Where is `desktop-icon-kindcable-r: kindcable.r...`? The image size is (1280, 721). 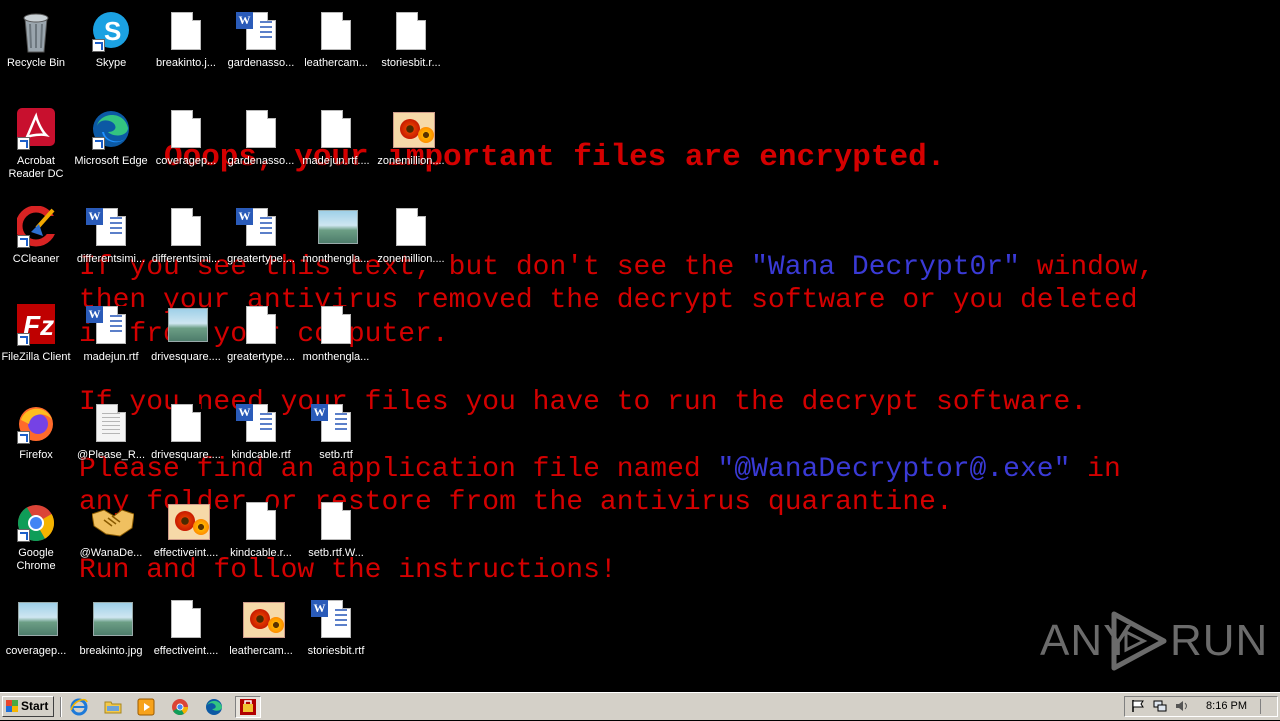 desktop-icon-kindcable-r: kindcable.r... is located at coordinates (261, 539).